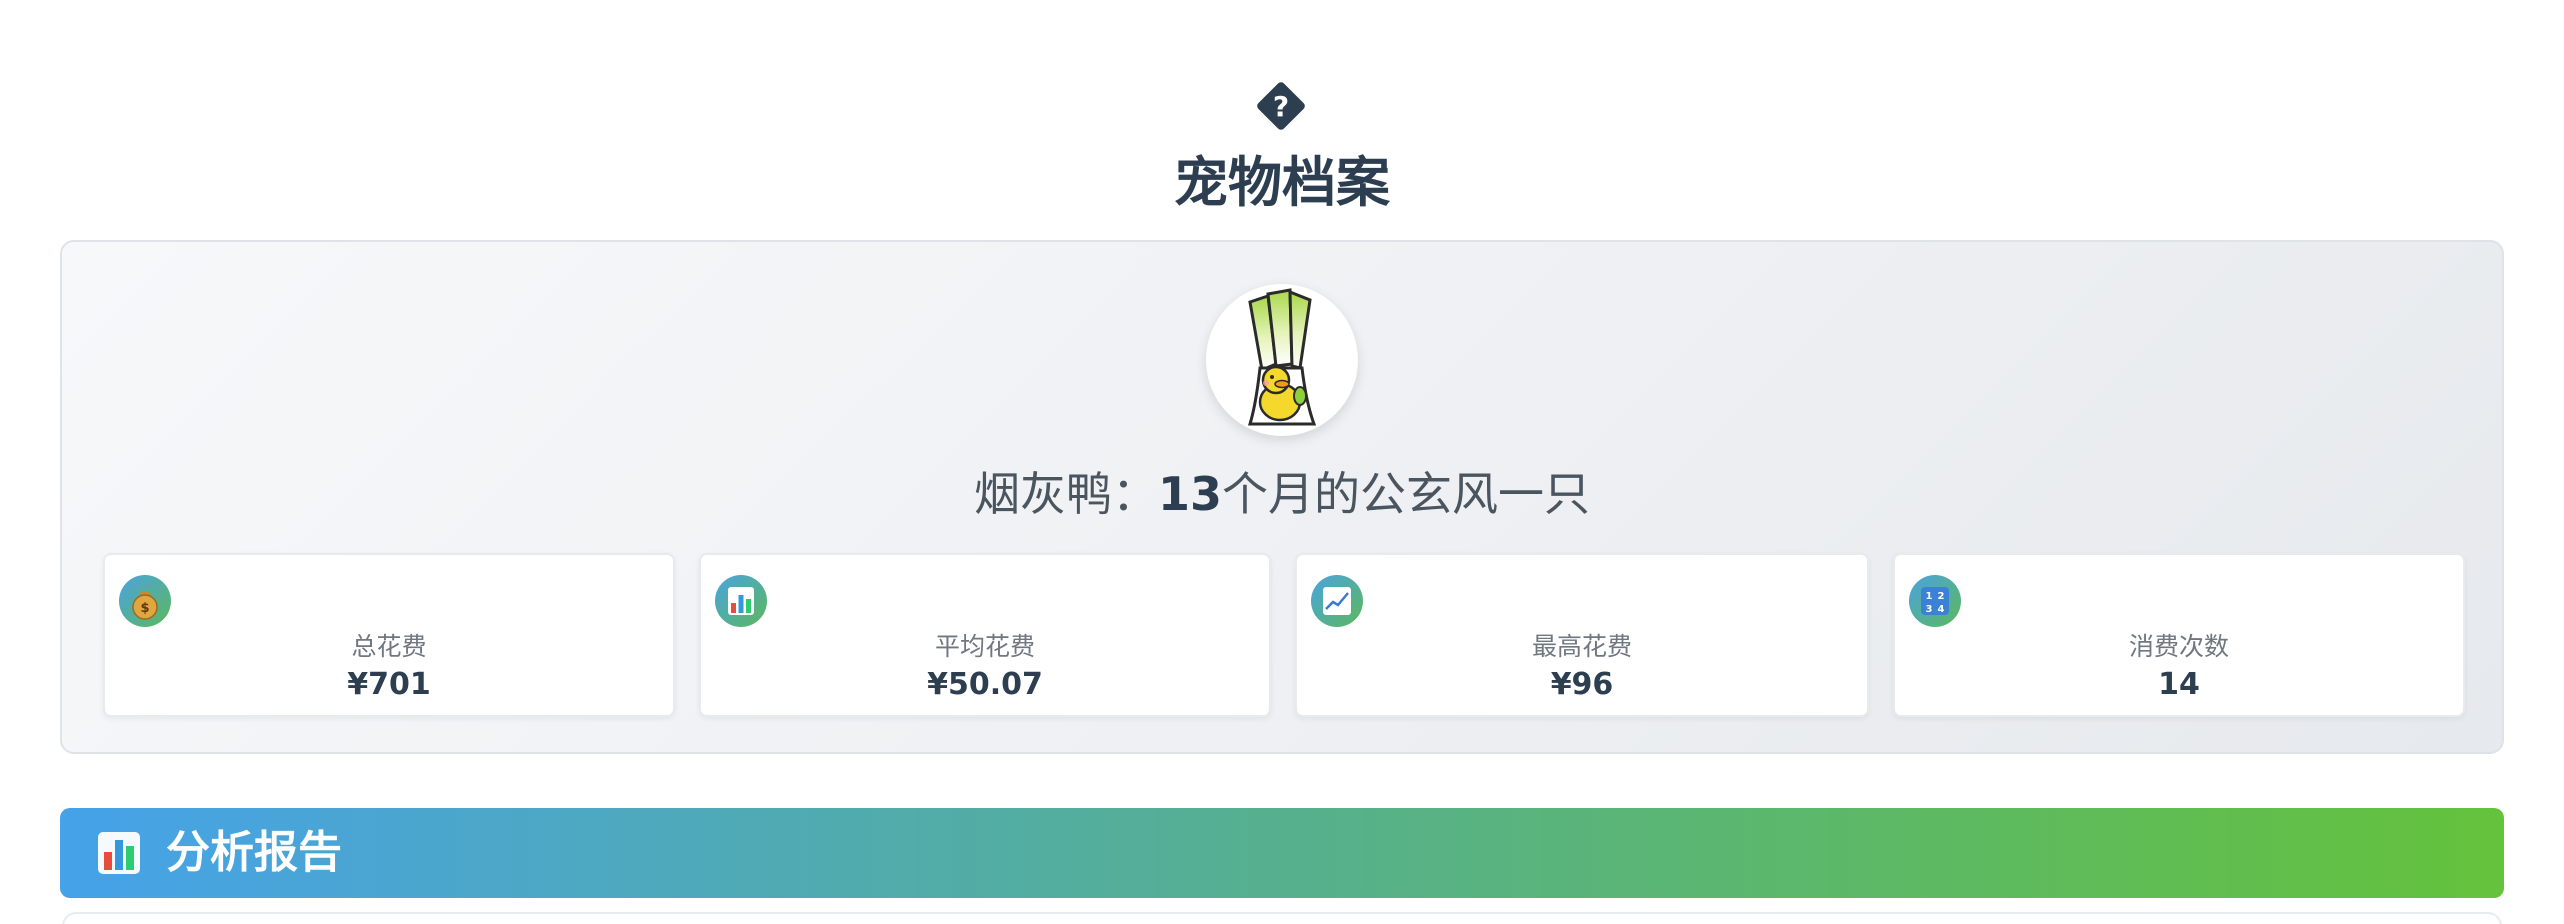  What do you see at coordinates (1282, 918) in the screenshot?
I see `report-card` at bounding box center [1282, 918].